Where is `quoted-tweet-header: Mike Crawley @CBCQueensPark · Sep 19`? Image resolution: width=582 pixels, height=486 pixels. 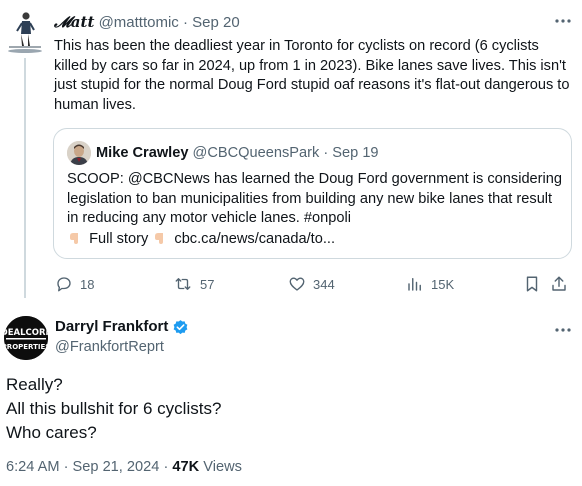 quoted-tweet-header: Mike Crawley @CBCQueensPark · Sep 19 is located at coordinates (237, 153).